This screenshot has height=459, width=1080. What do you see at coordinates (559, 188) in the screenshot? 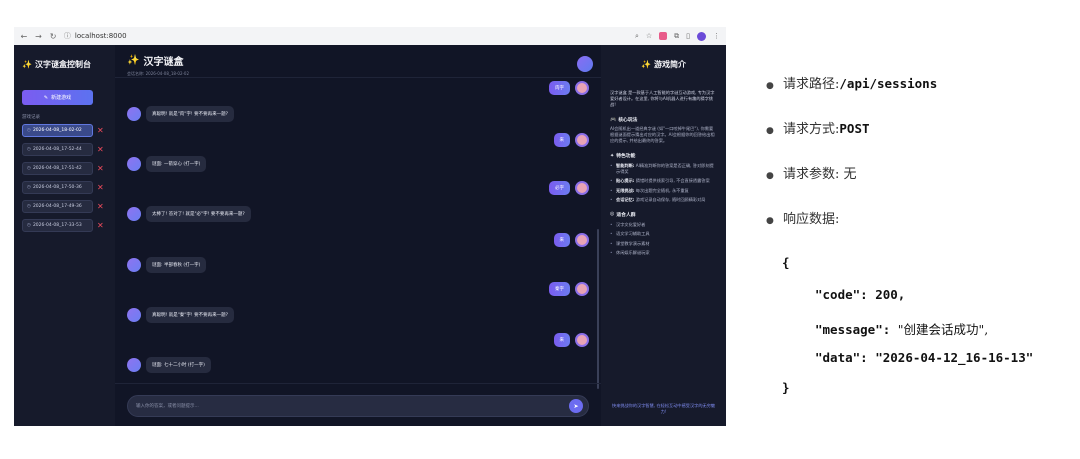
I see `user-bubble: 必字` at bounding box center [559, 188].